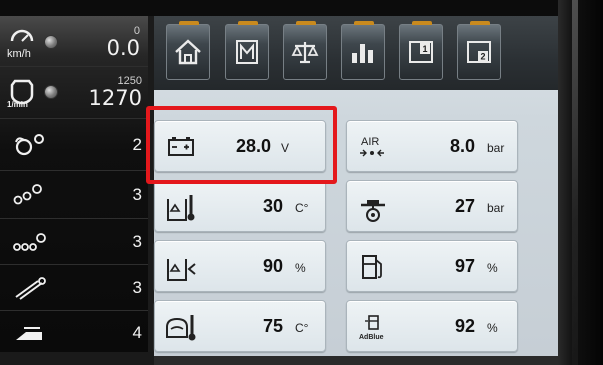 Image resolution: width=603 pixels, height=365 pixels. What do you see at coordinates (123, 47) in the screenshot?
I see `speed-value: 0.0` at bounding box center [123, 47].